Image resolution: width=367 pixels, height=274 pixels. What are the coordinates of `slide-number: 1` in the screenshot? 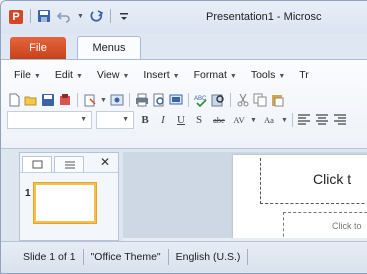 It's located at (28, 193).